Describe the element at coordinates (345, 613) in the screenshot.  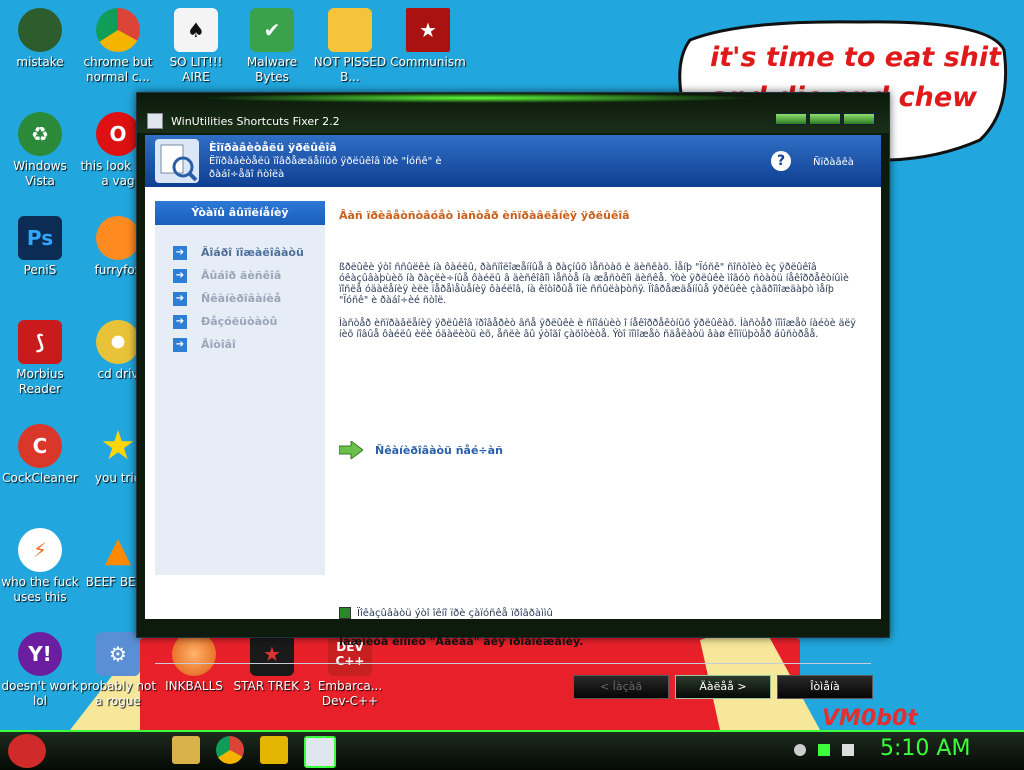
I see `checkbox-box` at that location.